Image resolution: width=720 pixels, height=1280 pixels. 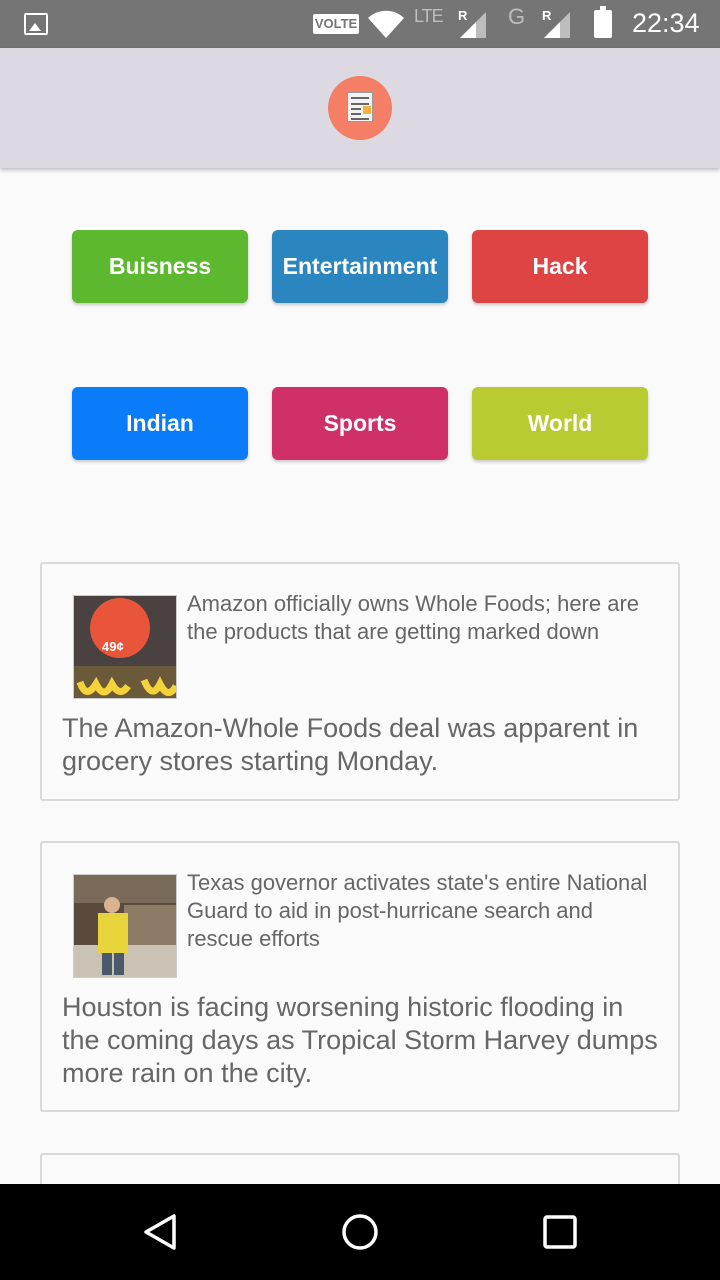 What do you see at coordinates (36, 24) in the screenshot?
I see `image-notification-icon` at bounding box center [36, 24].